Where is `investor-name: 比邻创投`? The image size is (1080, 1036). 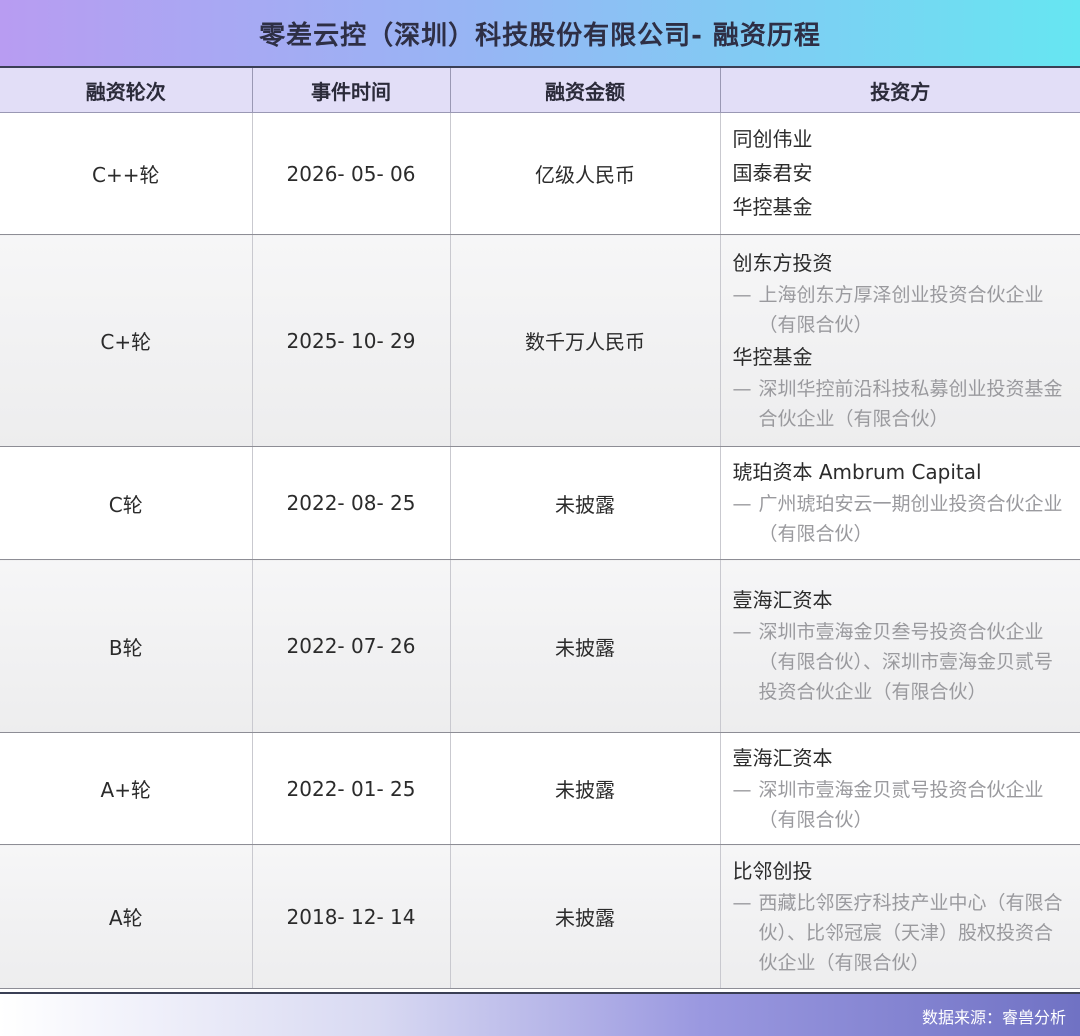 investor-name: 比邻创投 is located at coordinates (772, 870).